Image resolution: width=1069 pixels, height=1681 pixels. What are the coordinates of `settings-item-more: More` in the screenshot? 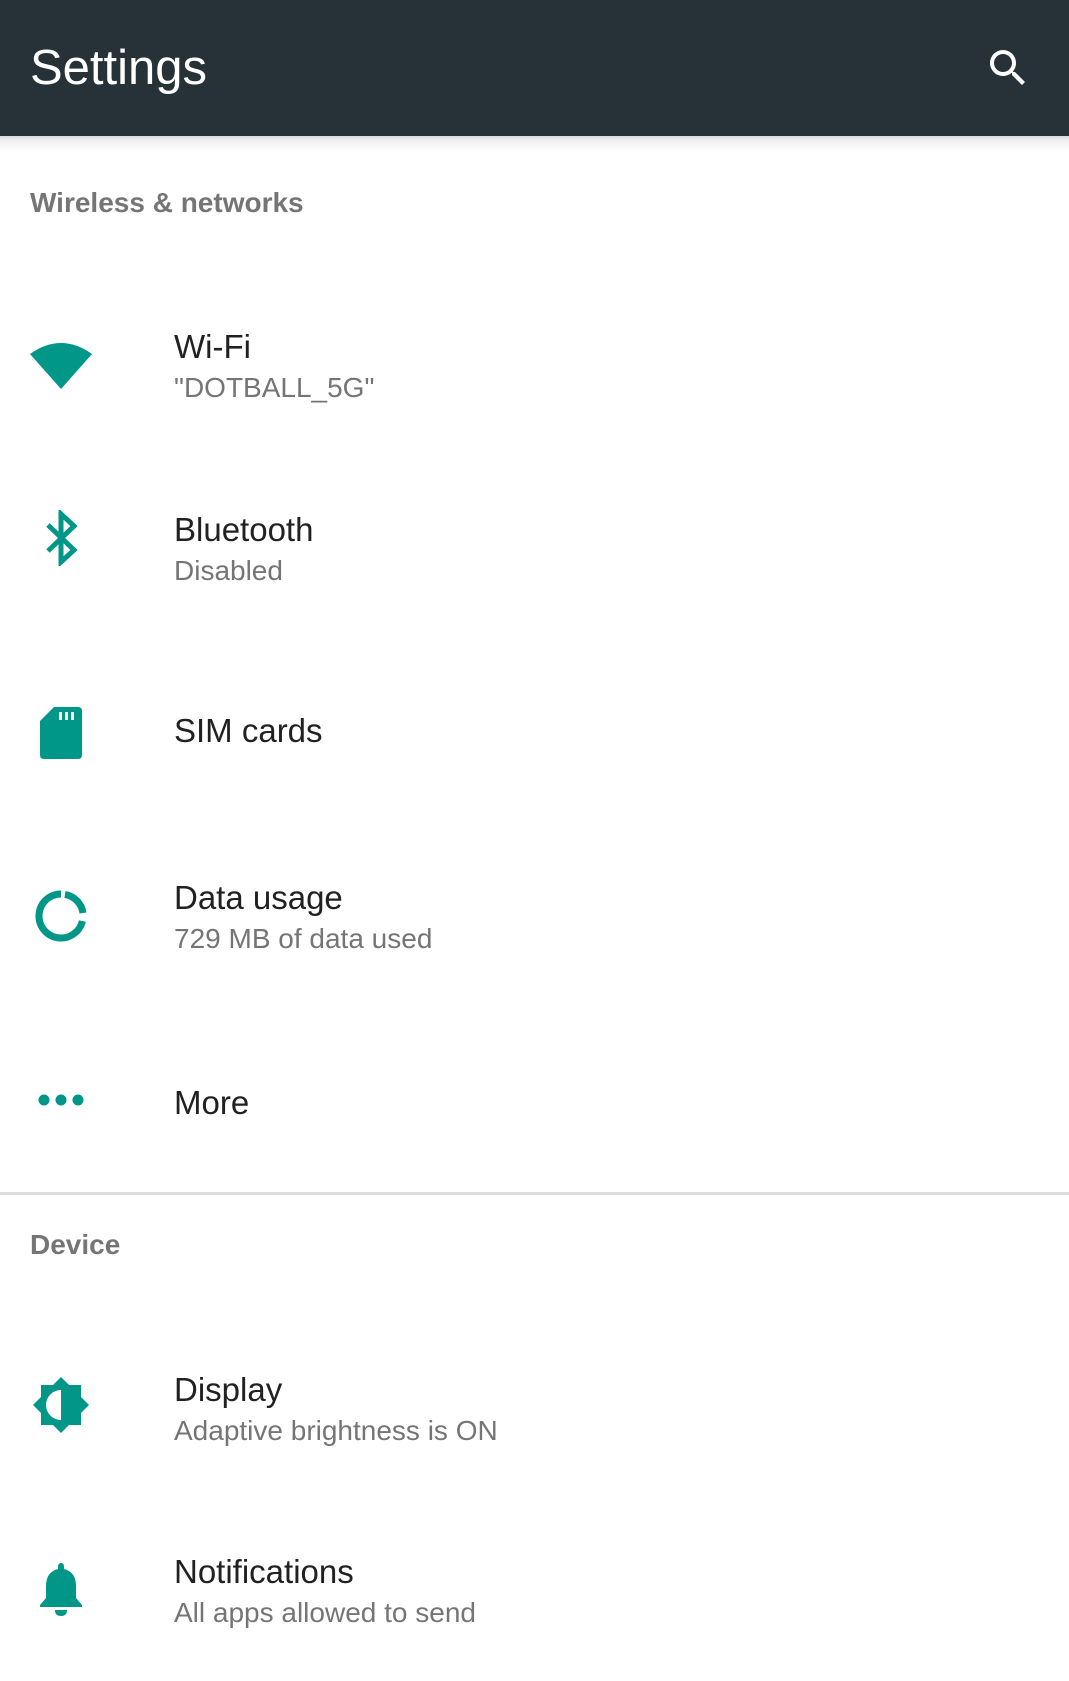 It's located at (534, 1100).